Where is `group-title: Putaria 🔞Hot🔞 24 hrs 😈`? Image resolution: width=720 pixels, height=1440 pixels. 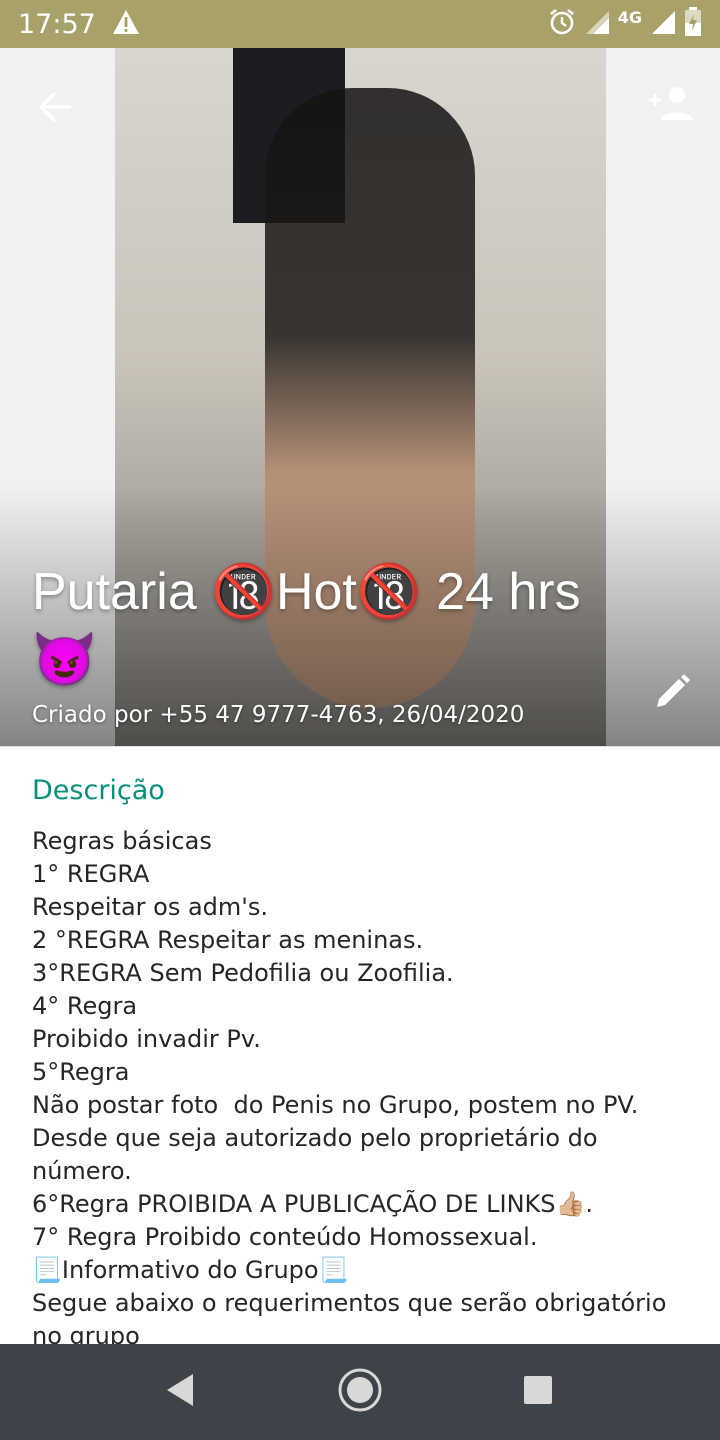 group-title: Putaria 🔞Hot🔞 24 hrs 😈 is located at coordinates (306, 626).